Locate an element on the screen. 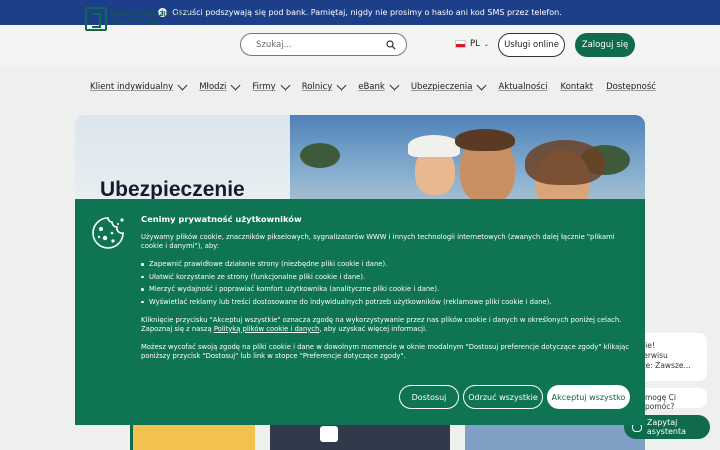  nav-item-label: Kontakt is located at coordinates (577, 87).